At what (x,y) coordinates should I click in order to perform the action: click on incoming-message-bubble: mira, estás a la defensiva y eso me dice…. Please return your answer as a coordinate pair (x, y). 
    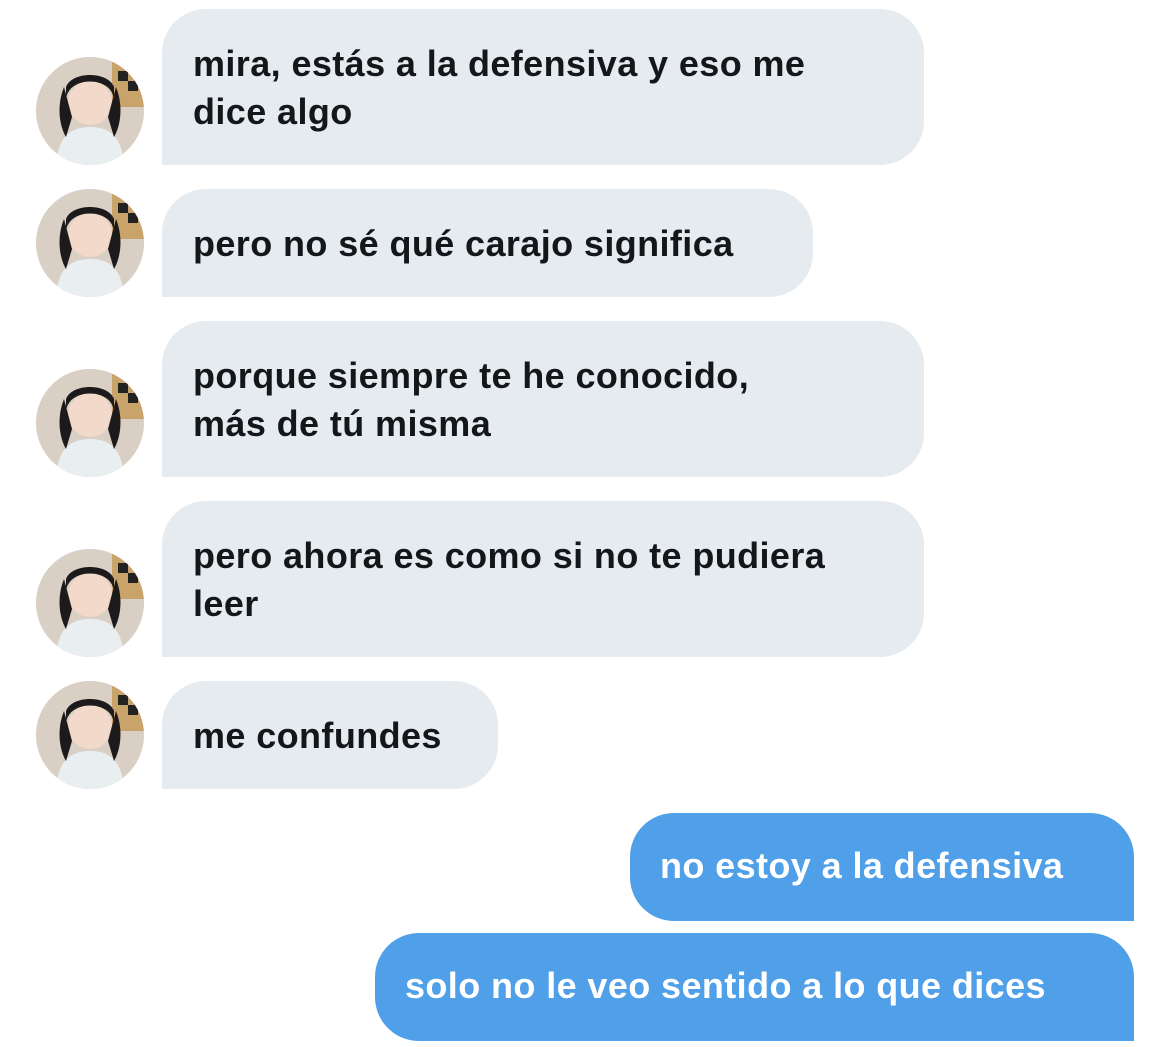
    Looking at the image, I should click on (543, 87).